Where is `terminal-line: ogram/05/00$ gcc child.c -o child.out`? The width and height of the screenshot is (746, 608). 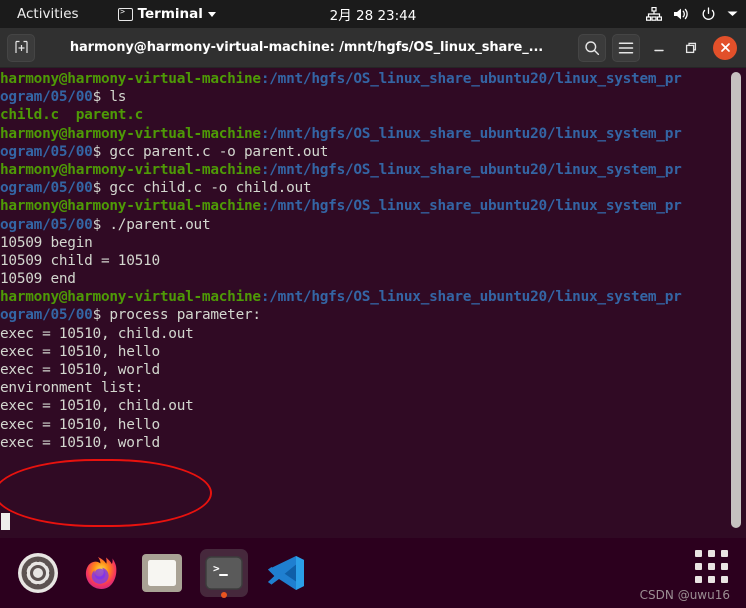 terminal-line: ogram/05/00$ gcc child.c -o child.out is located at coordinates (156, 188).